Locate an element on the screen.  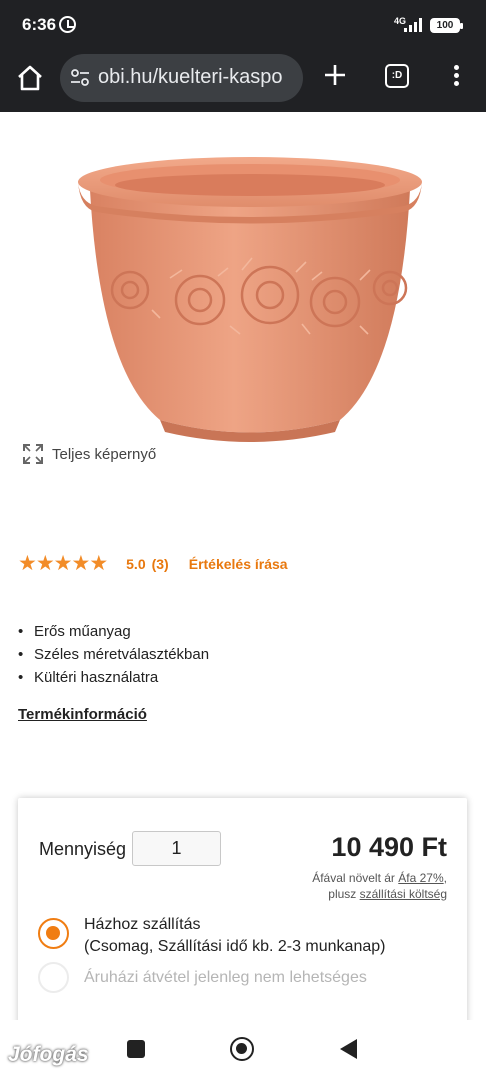
store-pickup-label: Áruházi átvétel jelenleg nem lehetséges is located at coordinates (225, 977).